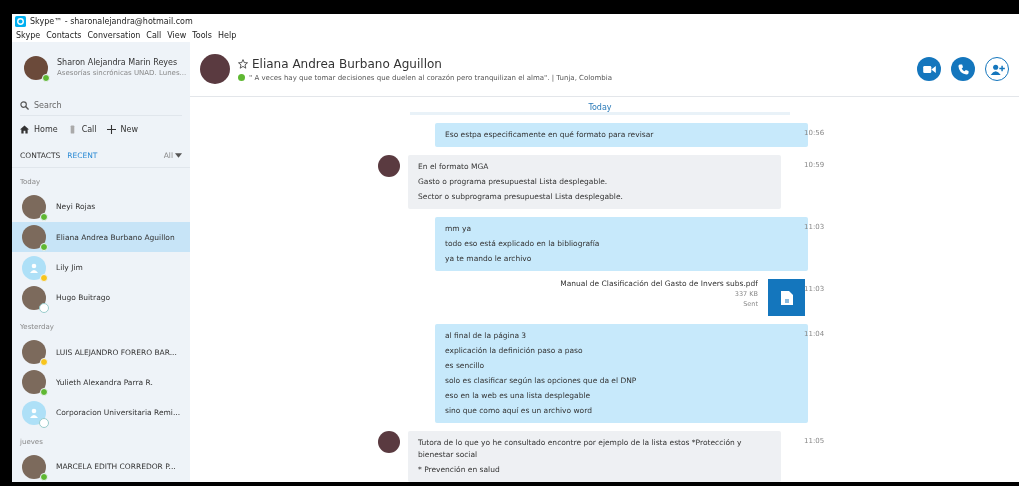 This screenshot has height=486, width=1019. Describe the element at coordinates (84, 105) in the screenshot. I see `search-field: Search` at that location.